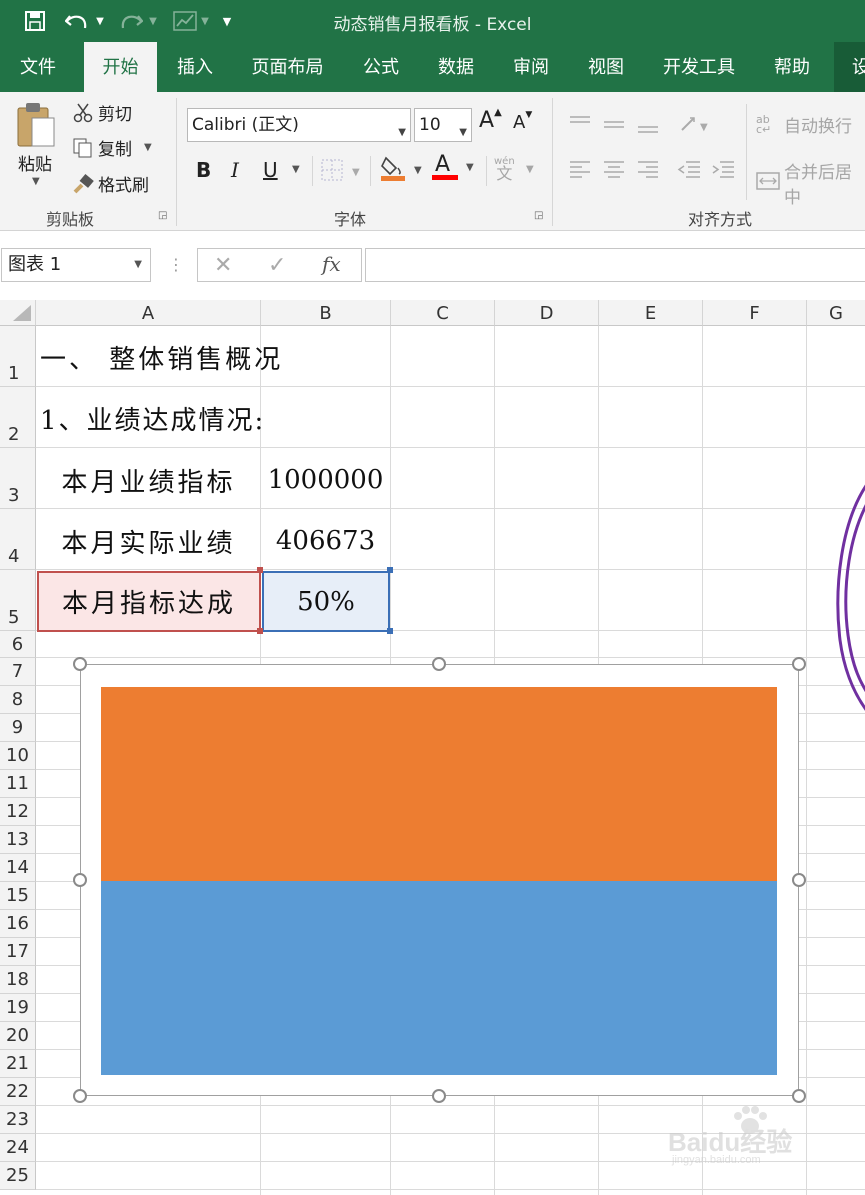 This screenshot has width=865, height=1195. I want to click on tab-settings: 设, so click(855, 67).